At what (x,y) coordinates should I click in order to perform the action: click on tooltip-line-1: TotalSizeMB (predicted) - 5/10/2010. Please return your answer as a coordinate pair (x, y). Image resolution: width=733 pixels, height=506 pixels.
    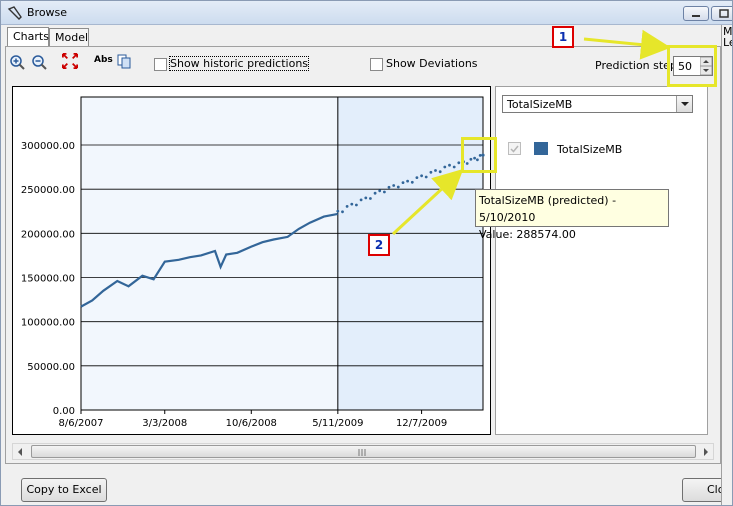
    Looking at the image, I should click on (548, 209).